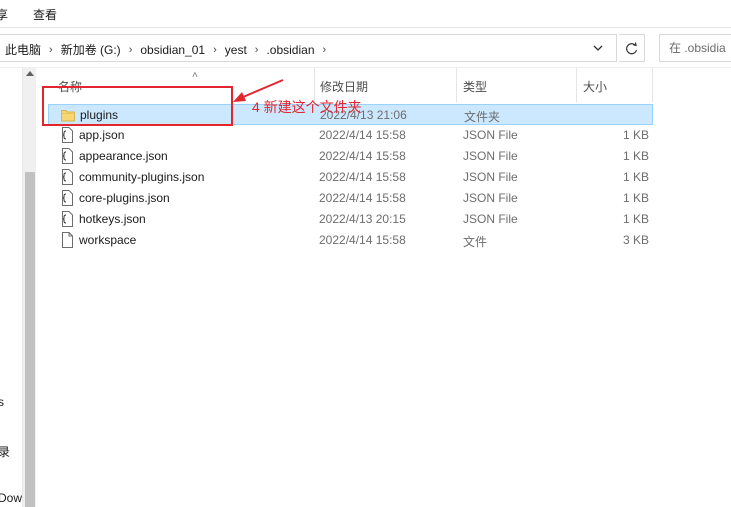 The image size is (731, 507). Describe the element at coordinates (236, 50) in the screenshot. I see `breadcrumb-yest: yest` at that location.